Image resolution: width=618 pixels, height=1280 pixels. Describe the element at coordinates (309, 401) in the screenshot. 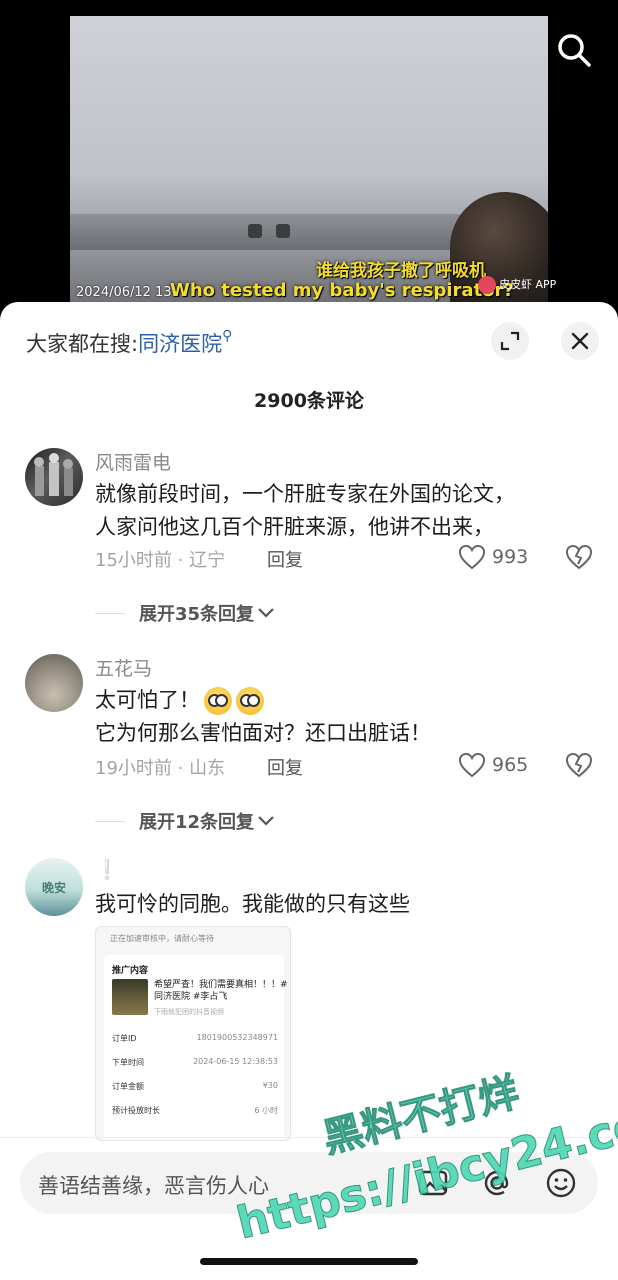

I see `comment-count: 2900条评论` at that location.